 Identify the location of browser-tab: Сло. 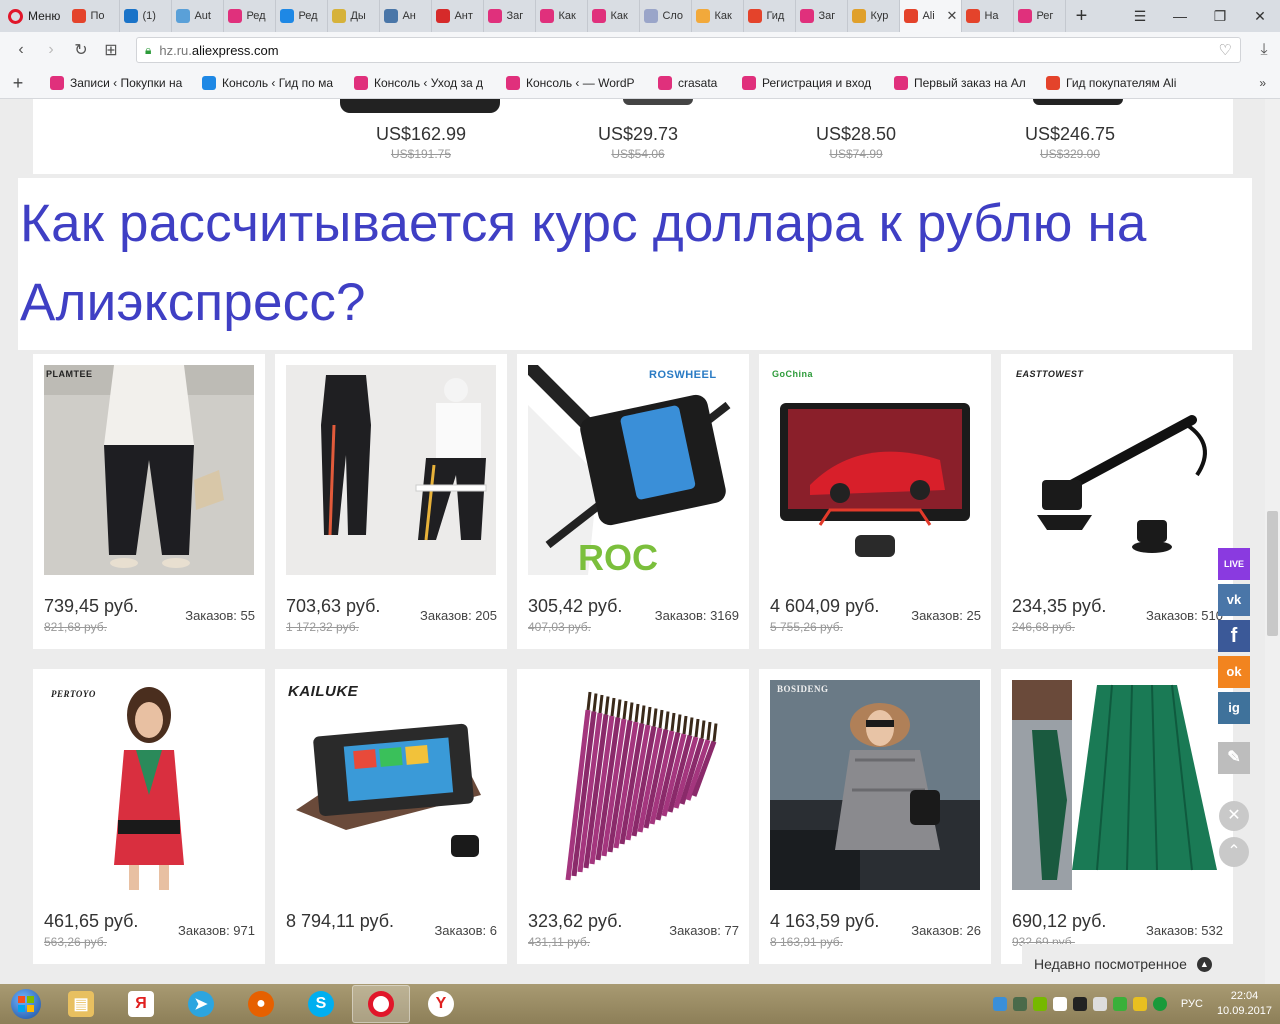
(666, 16).